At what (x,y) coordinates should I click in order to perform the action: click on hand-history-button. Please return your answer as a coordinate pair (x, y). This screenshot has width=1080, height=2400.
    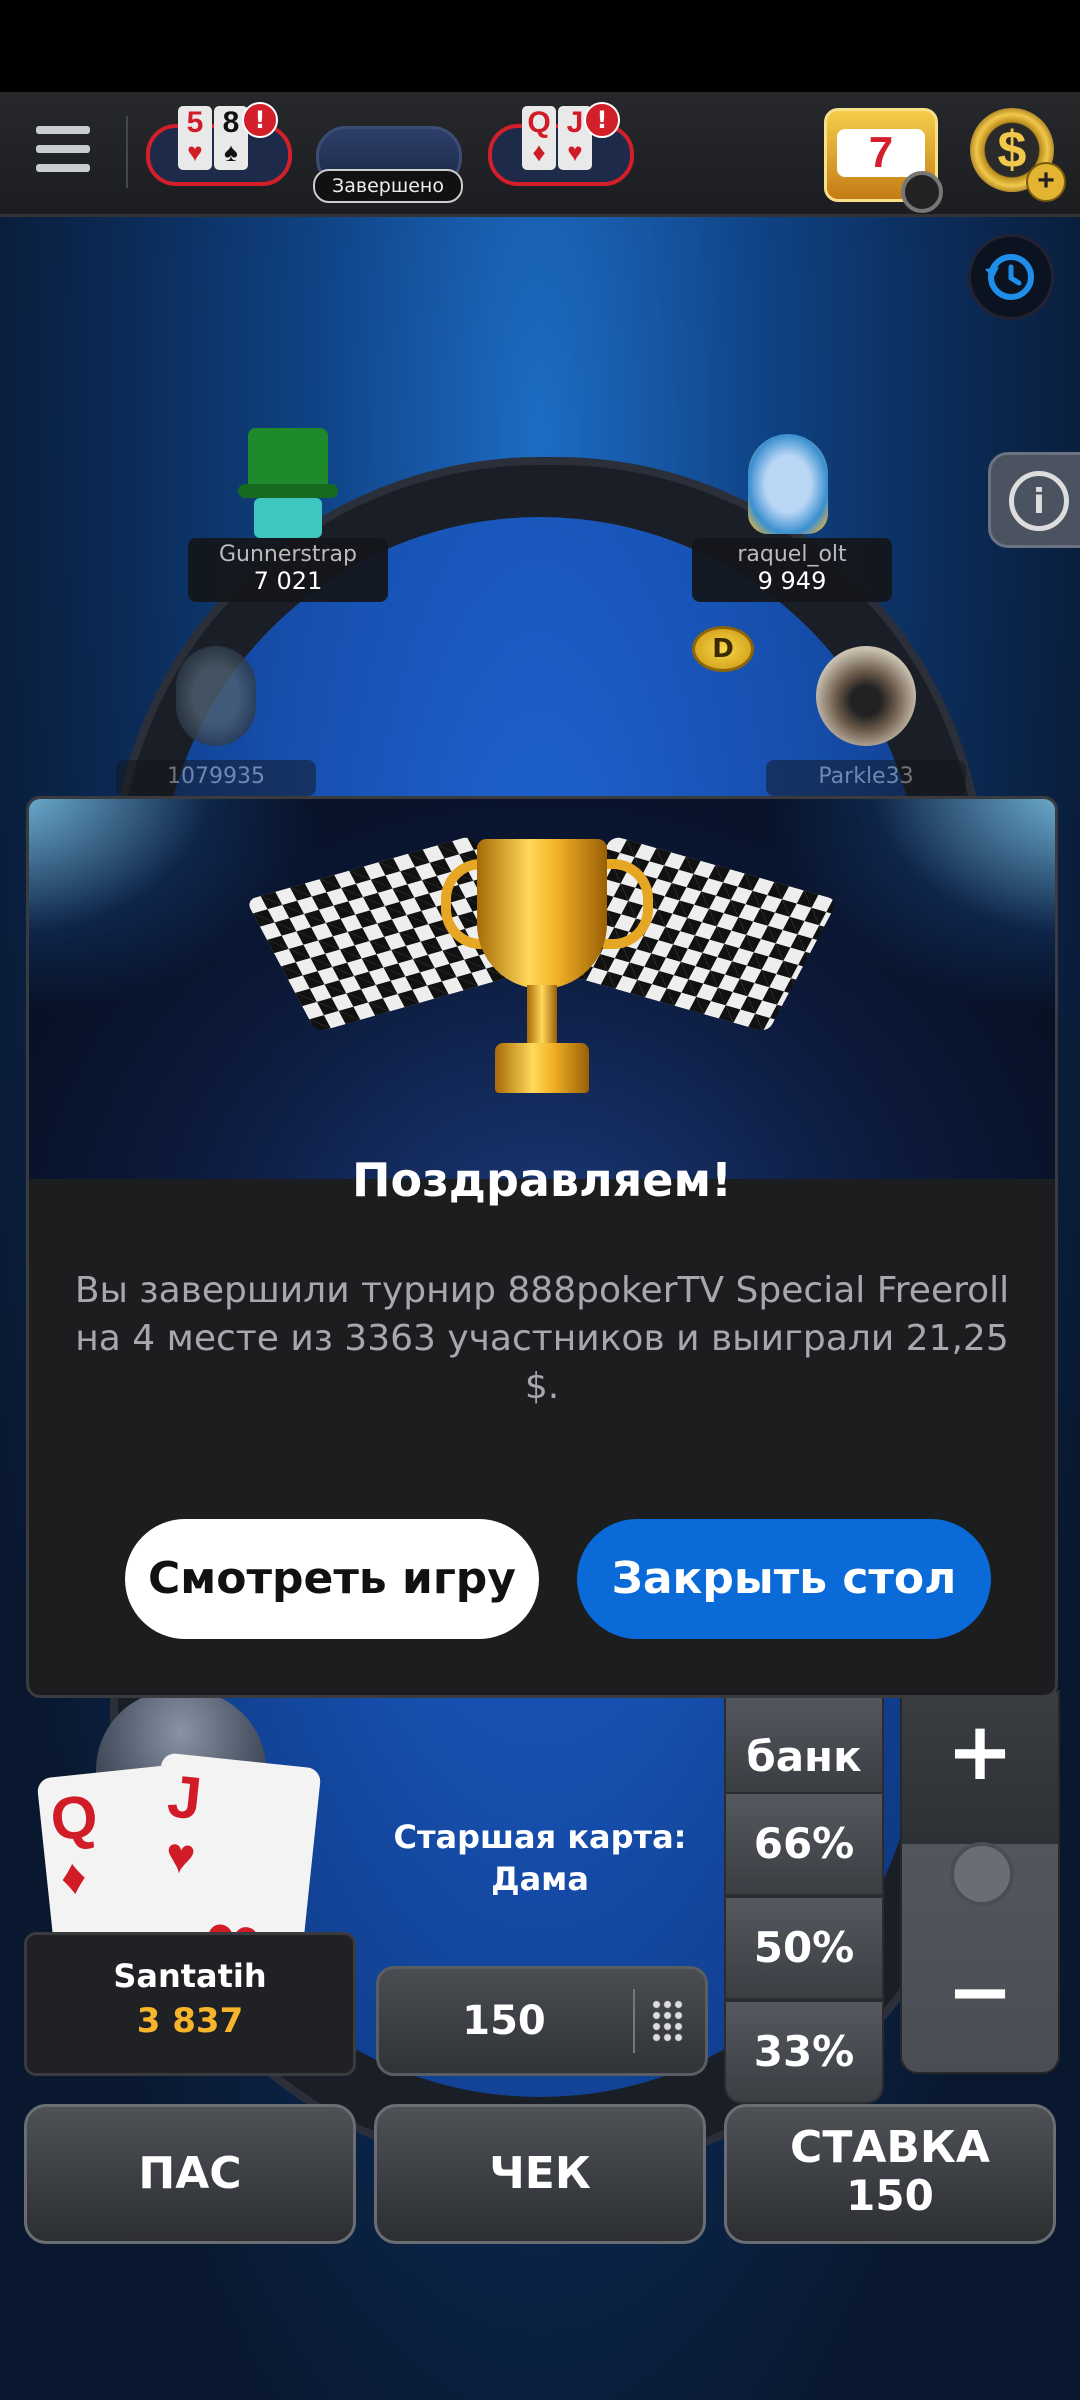
    Looking at the image, I should click on (1011, 277).